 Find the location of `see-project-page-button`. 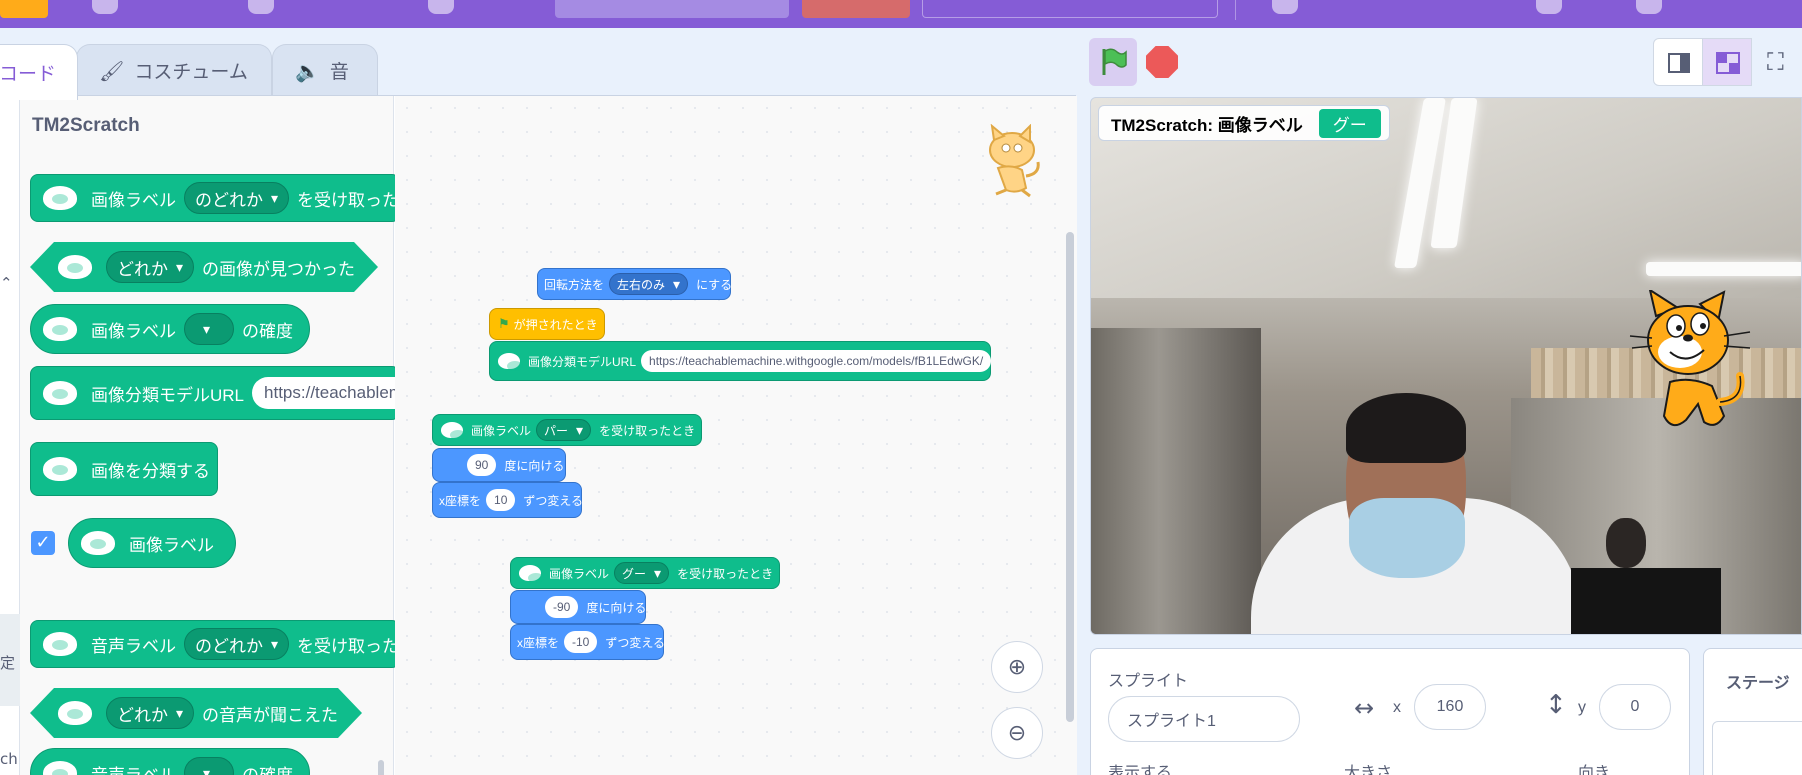

see-project-page-button is located at coordinates (1070, 9).